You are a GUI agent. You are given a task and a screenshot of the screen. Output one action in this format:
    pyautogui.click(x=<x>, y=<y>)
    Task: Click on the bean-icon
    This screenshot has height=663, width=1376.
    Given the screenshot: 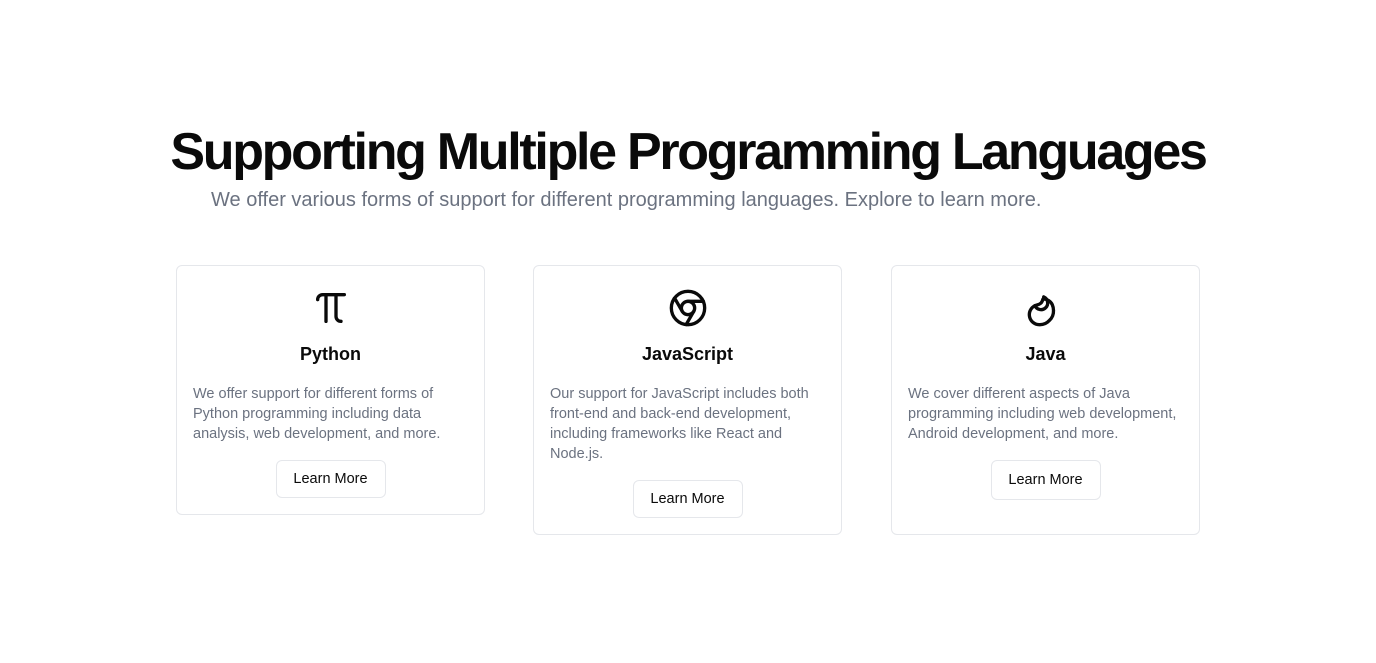 What is the action you would take?
    pyautogui.click(x=1046, y=308)
    